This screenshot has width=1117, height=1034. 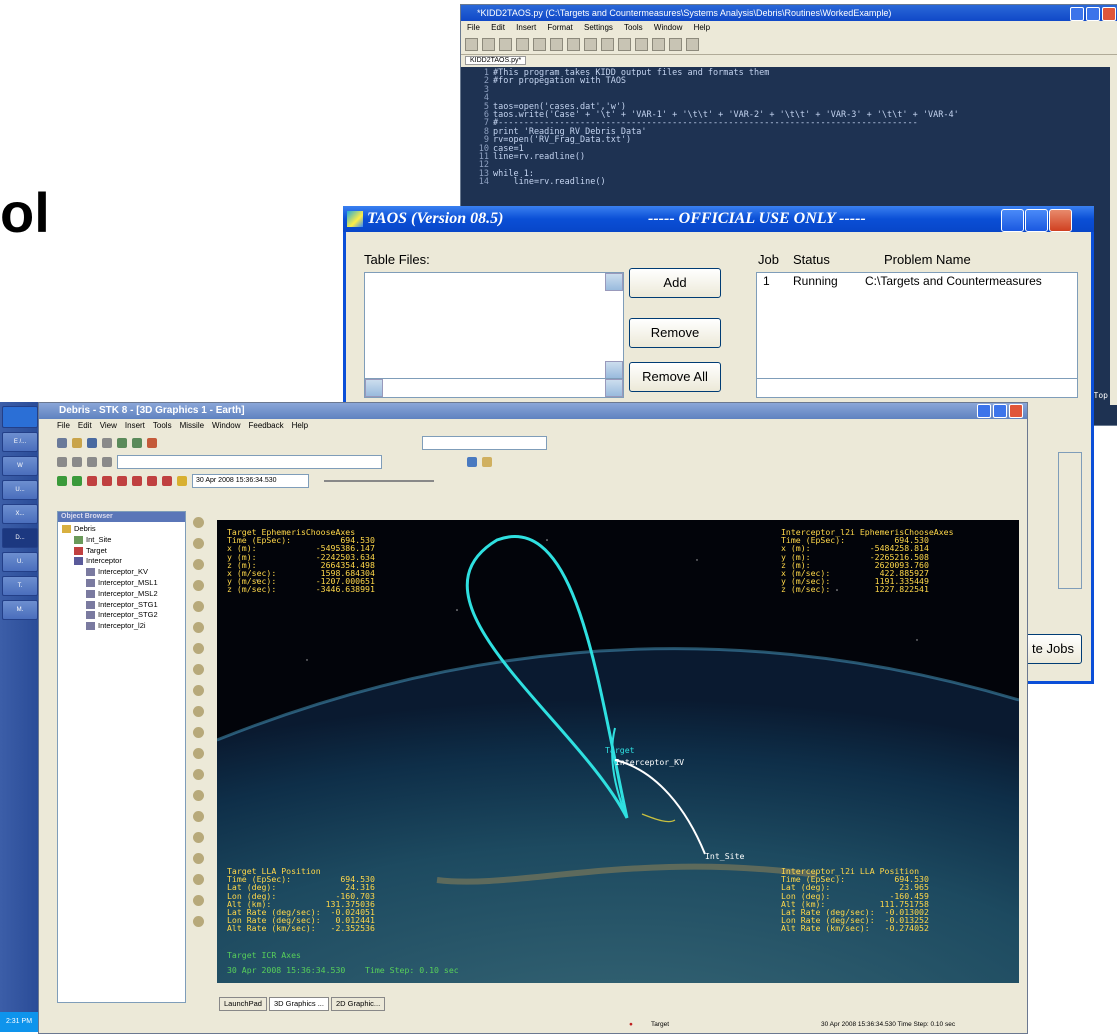 I want to click on properties-icon, so click(x=77, y=480).